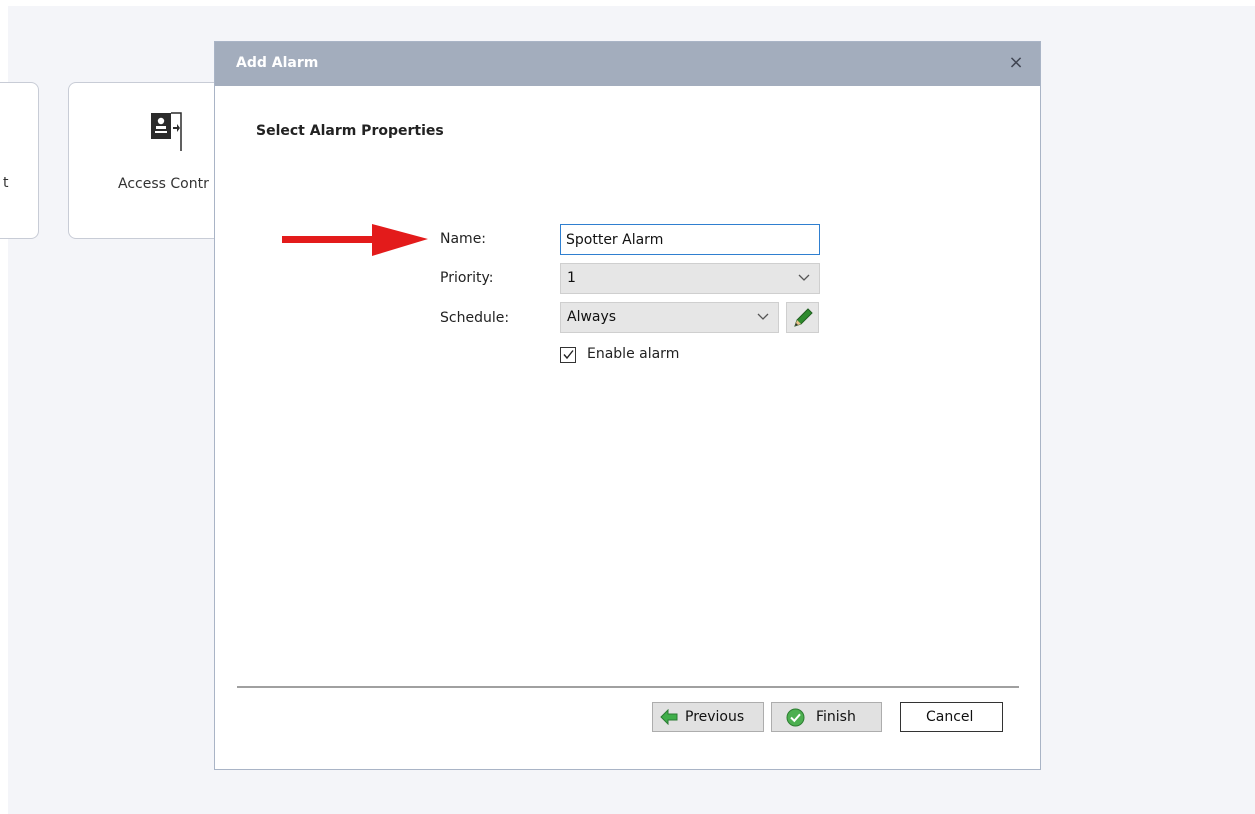  I want to click on tile-left-label: t, so click(6, 183).